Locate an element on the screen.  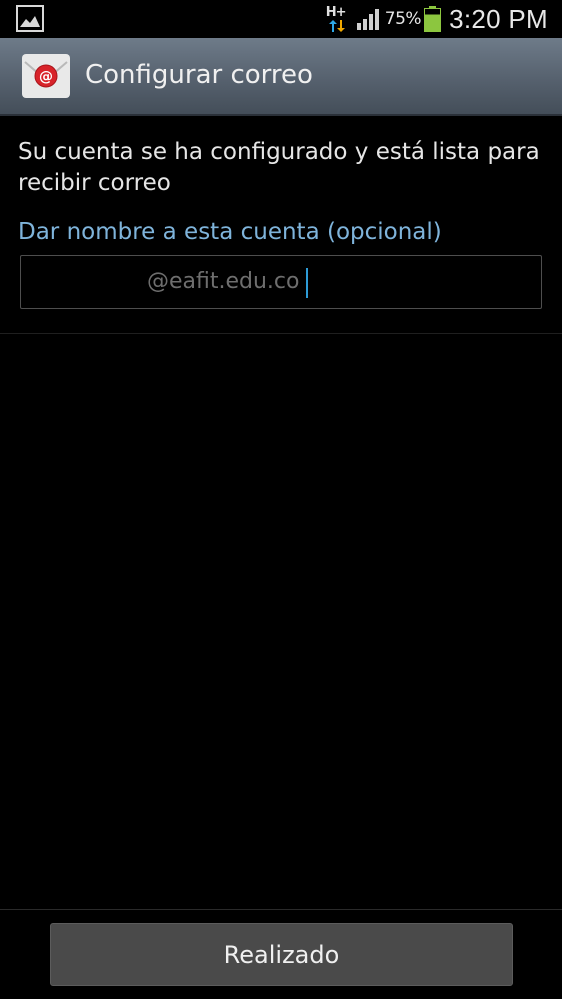
battery-icon is located at coordinates (433, 19).